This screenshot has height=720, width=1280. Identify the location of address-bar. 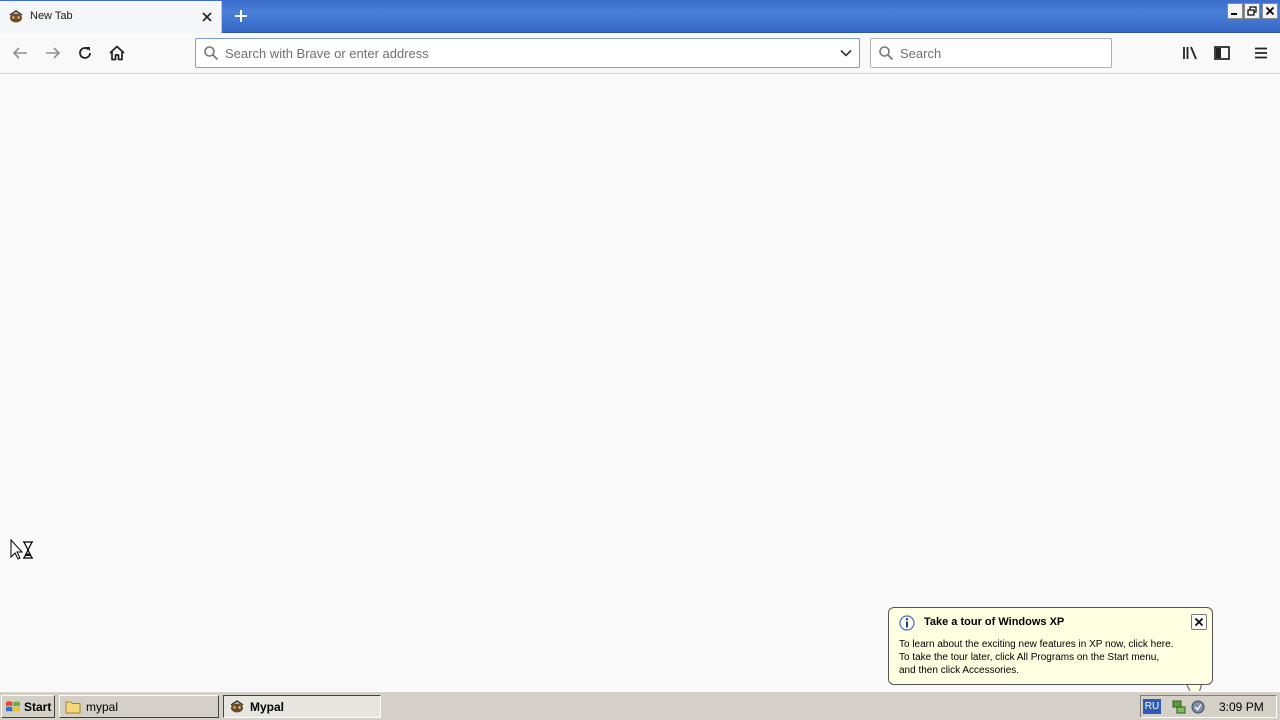
(527, 53).